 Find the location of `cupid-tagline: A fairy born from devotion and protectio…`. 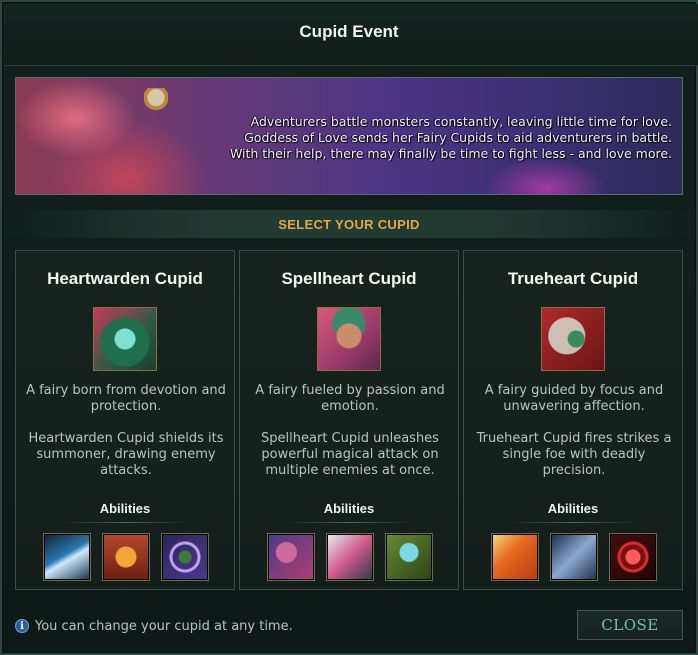

cupid-tagline: A fairy born from devotion and protectio… is located at coordinates (126, 398).